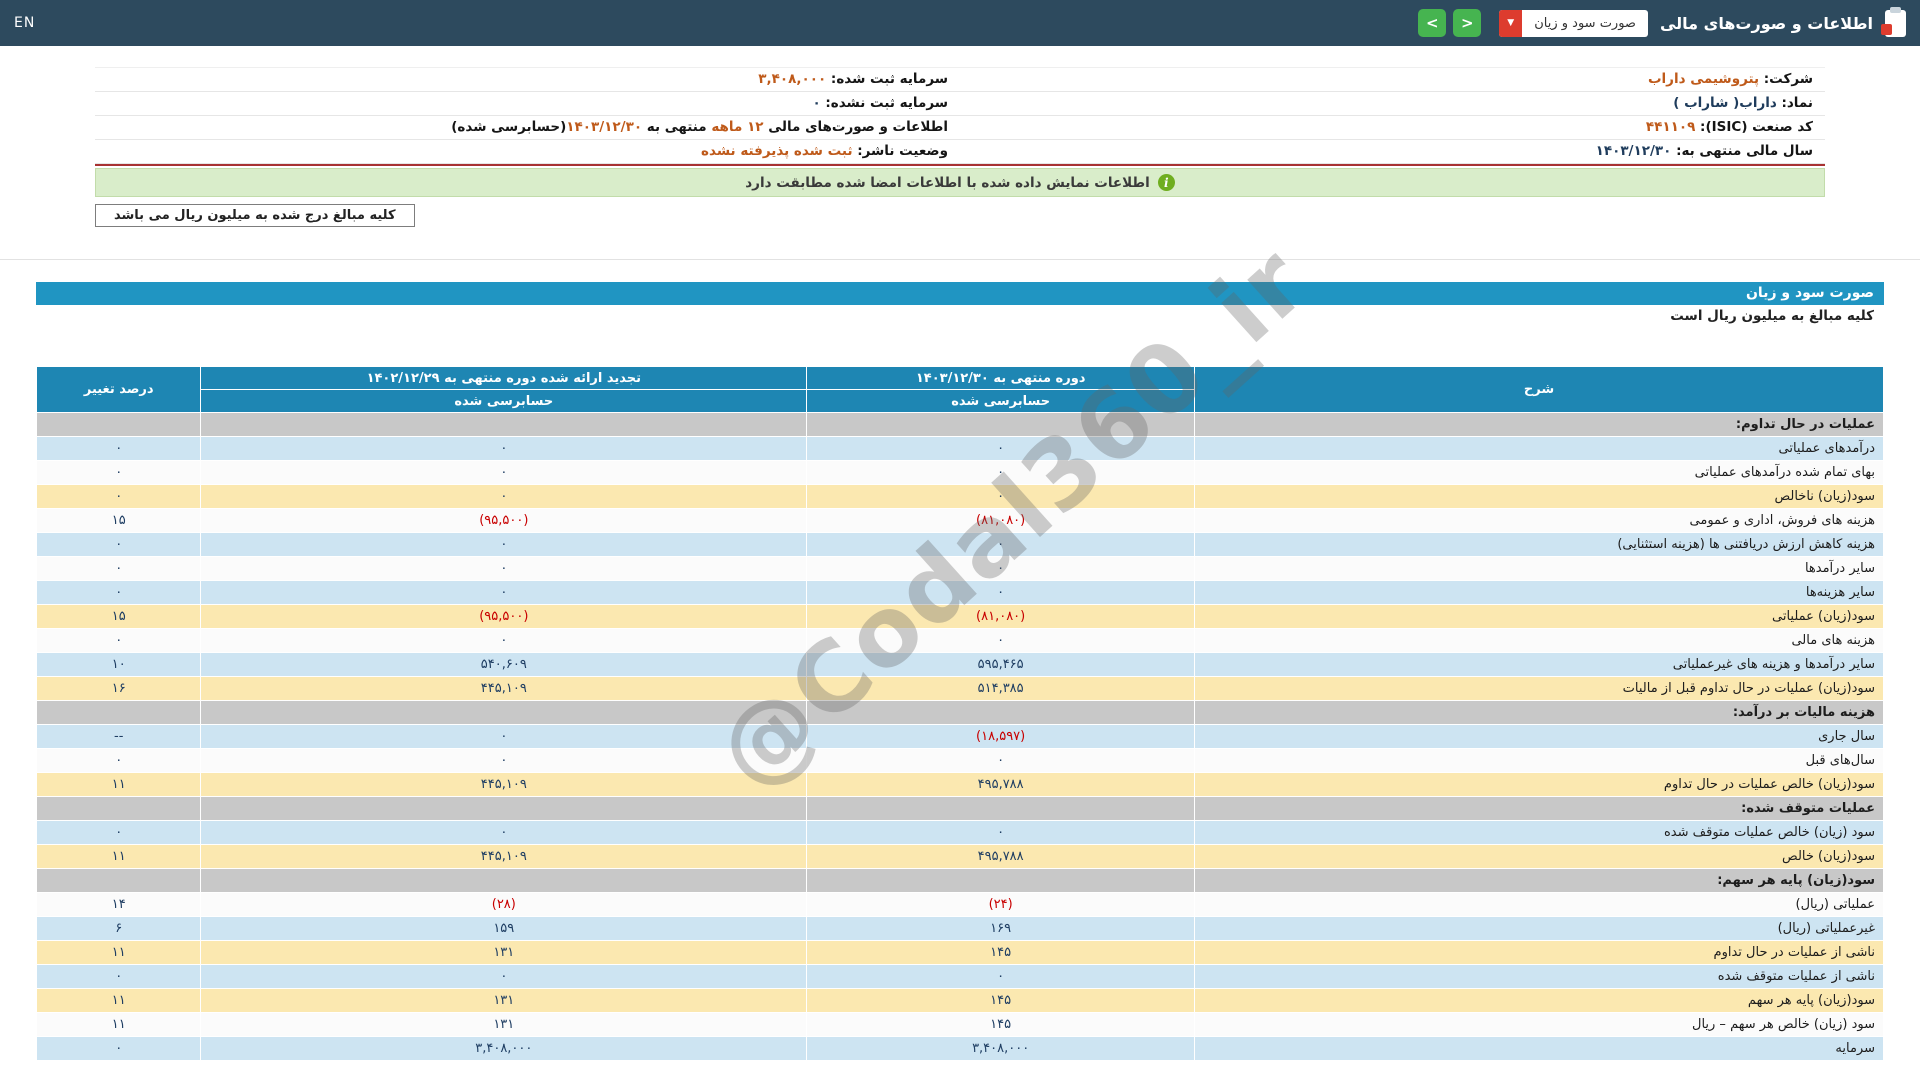  Describe the element at coordinates (1539, 736) in the screenshot. I see `row-description: سال جاری` at that location.